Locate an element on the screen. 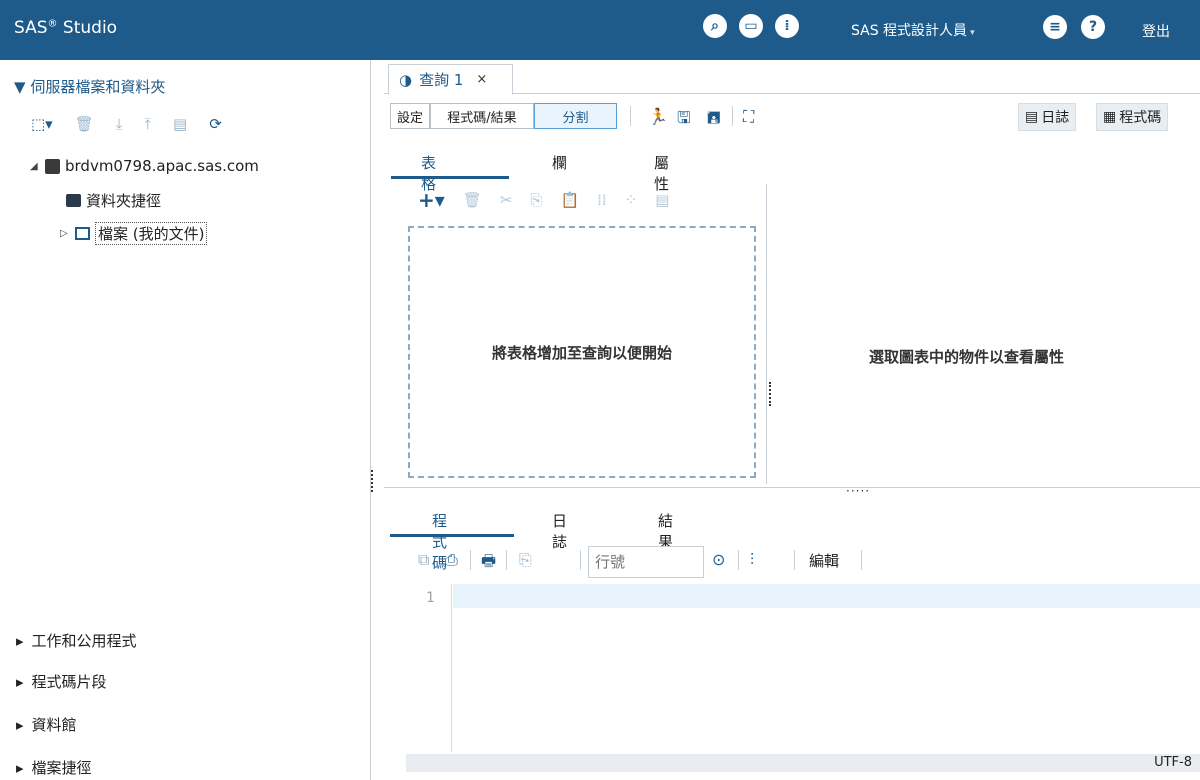 The height and width of the screenshot is (780, 1200). query-diagram-dropzone: 將表格增加至查詢以便開始 is located at coordinates (582, 352).